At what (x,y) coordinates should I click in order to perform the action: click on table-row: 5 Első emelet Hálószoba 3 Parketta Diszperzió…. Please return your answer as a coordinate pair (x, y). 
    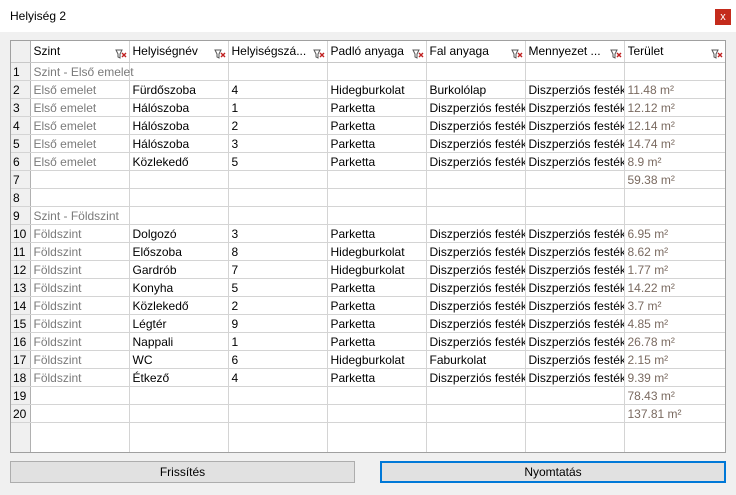
    Looking at the image, I should click on (368, 143).